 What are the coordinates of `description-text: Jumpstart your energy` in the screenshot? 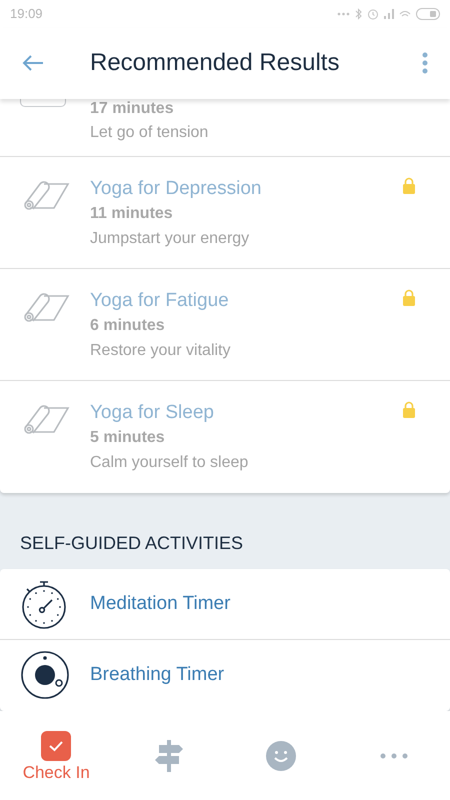 It's located at (170, 238).